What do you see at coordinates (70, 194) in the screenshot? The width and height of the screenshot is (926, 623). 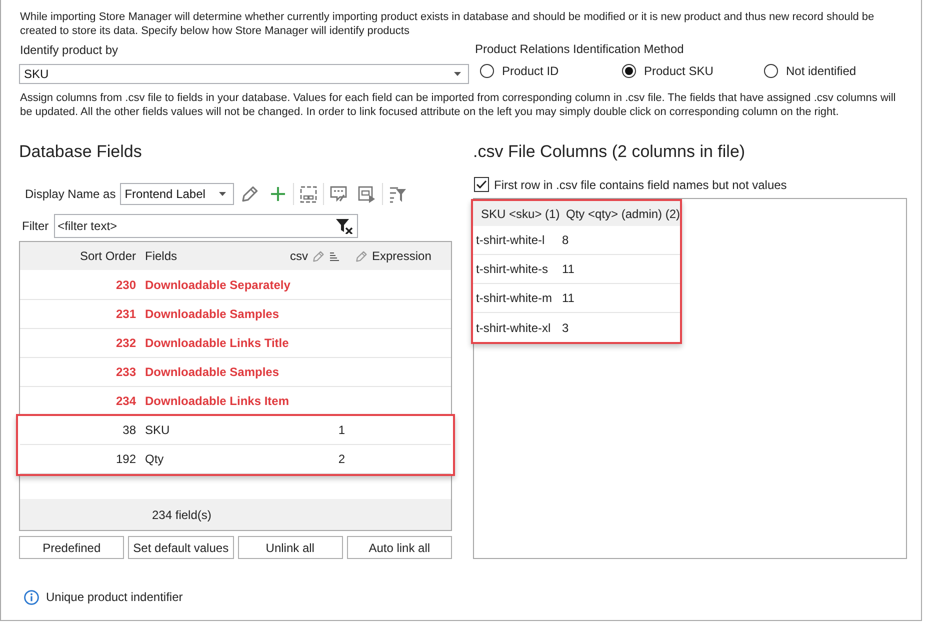 I see `field-label: Display Name as` at bounding box center [70, 194].